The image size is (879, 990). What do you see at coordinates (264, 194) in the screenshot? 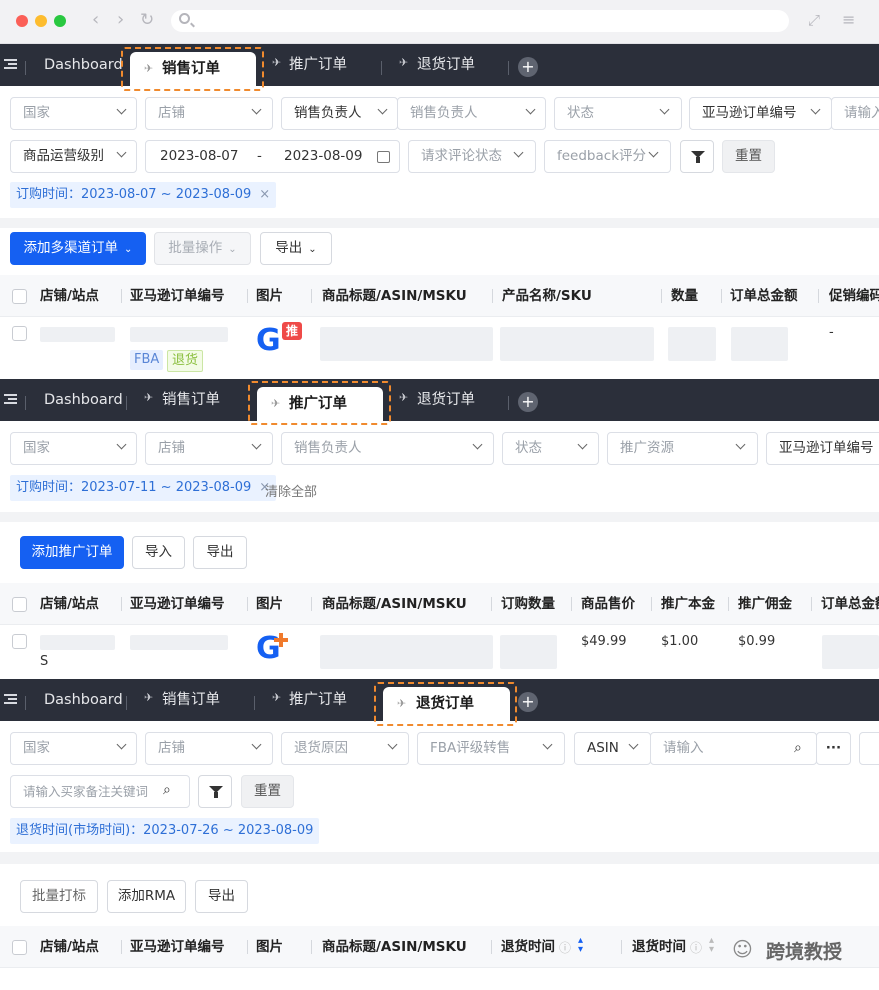
I see `remove-tag-icon: ×` at bounding box center [264, 194].